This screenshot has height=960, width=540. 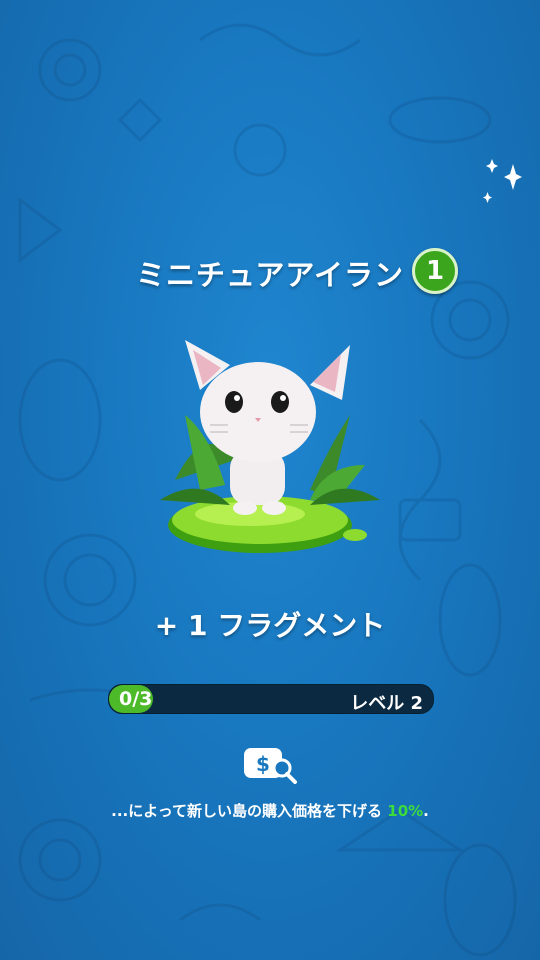 I want to click on fragment-reward-label: + 1 フラグメント, so click(x=270, y=625).